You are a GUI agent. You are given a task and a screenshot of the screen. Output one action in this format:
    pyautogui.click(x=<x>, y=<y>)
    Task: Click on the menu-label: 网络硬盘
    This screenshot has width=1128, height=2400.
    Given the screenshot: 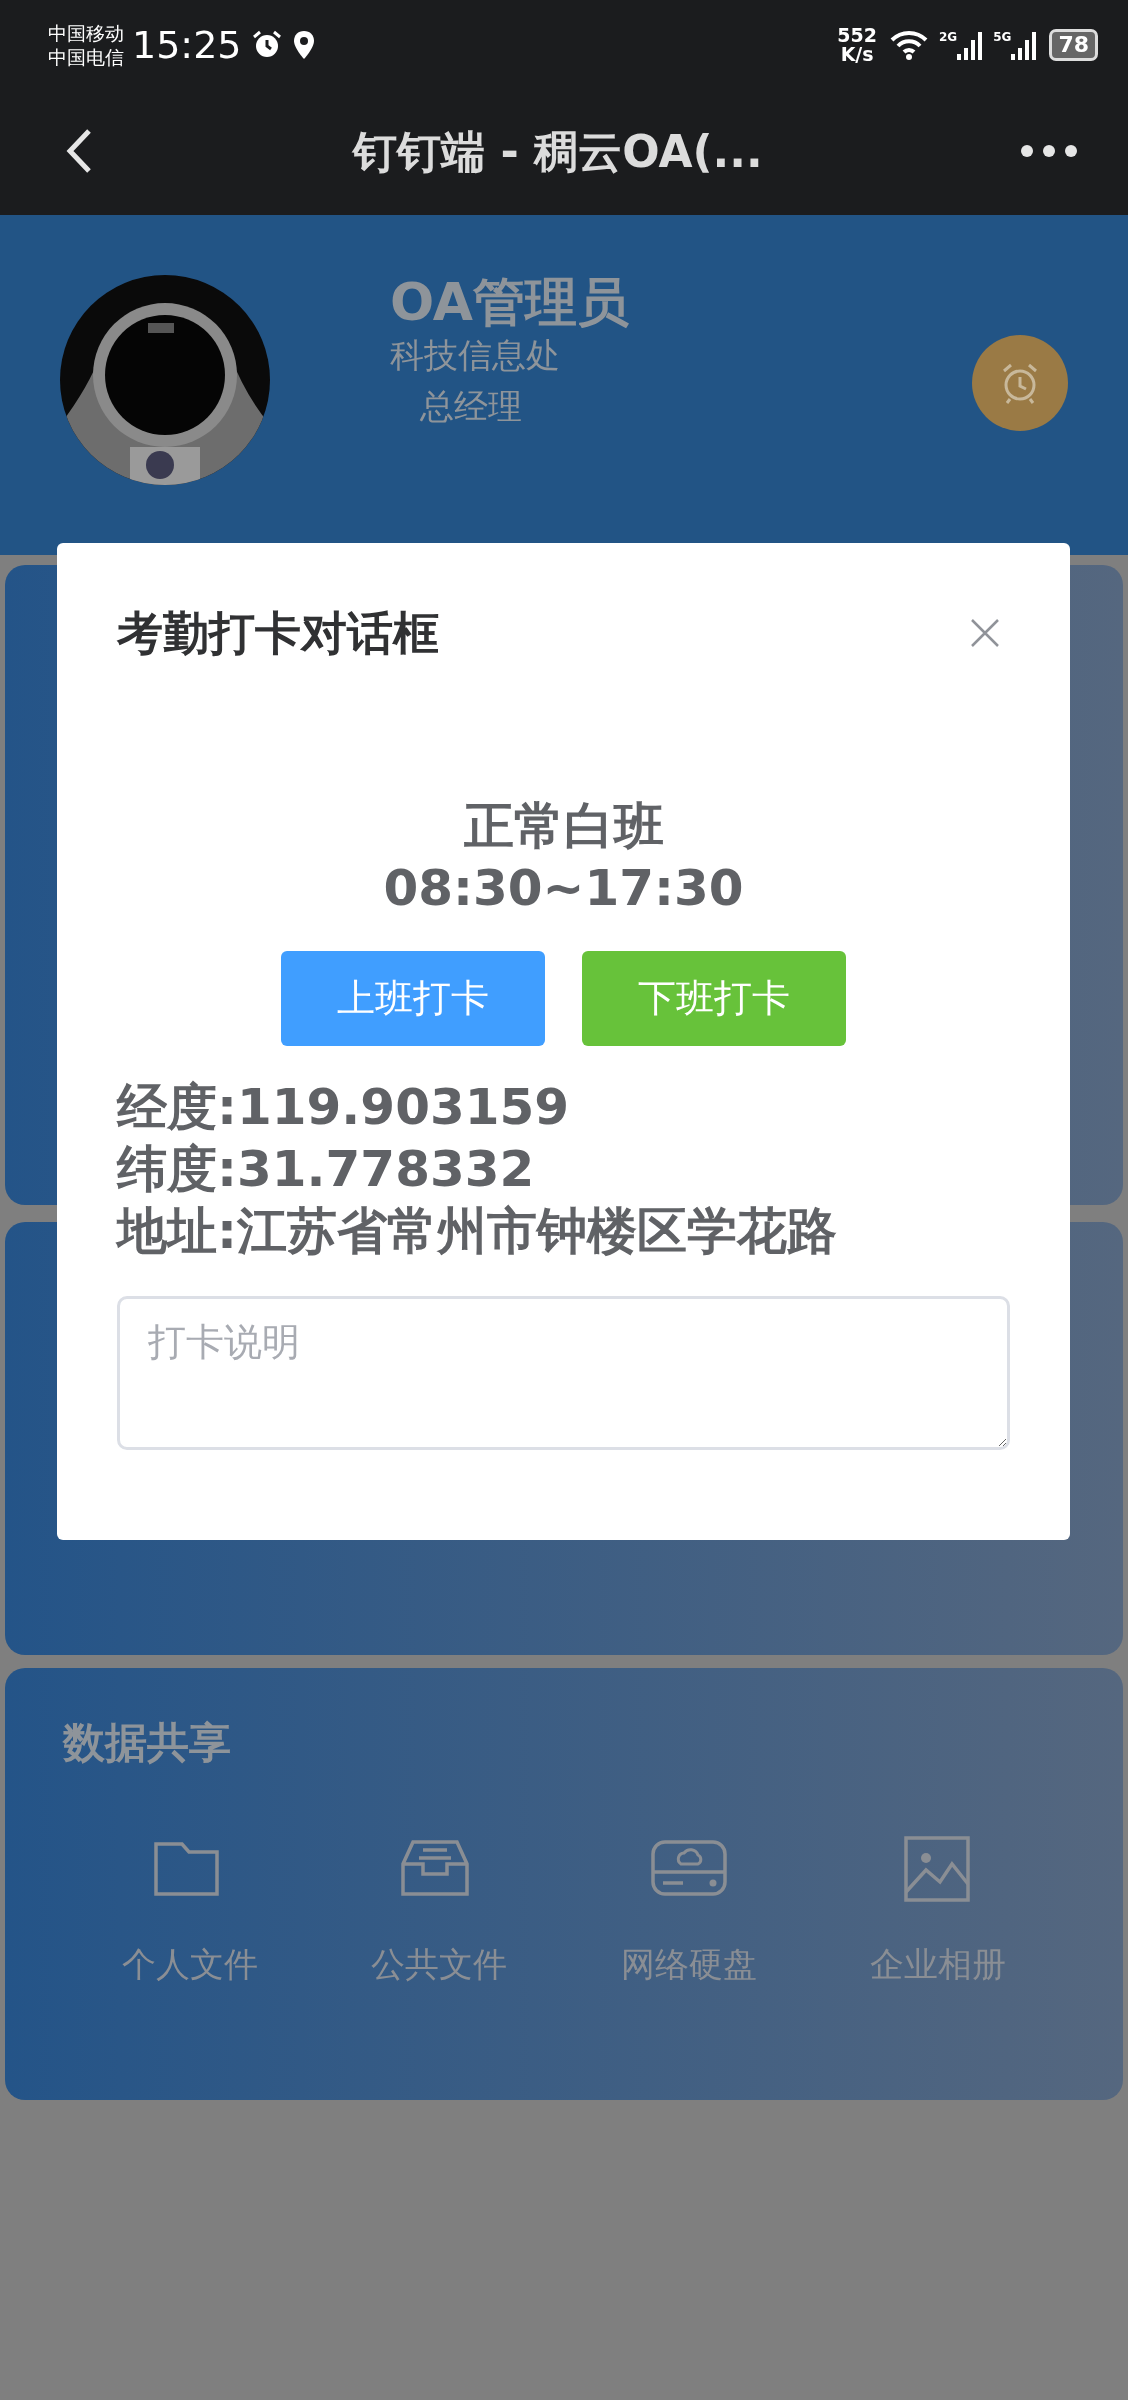 What is the action you would take?
    pyautogui.click(x=688, y=1964)
    